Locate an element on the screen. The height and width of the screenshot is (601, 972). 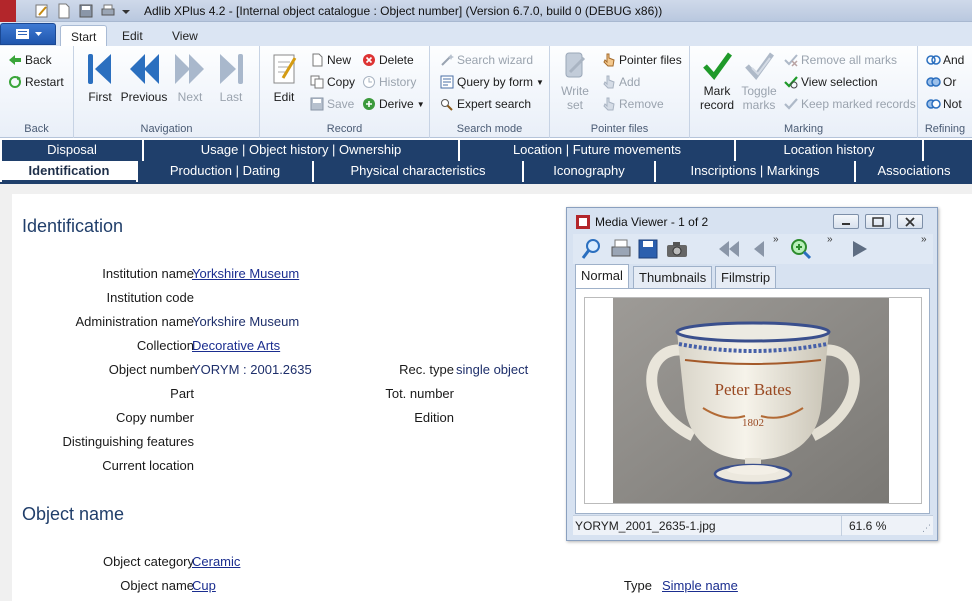
media-tab-filmstrip: Filmstrip is located at coordinates (746, 277).